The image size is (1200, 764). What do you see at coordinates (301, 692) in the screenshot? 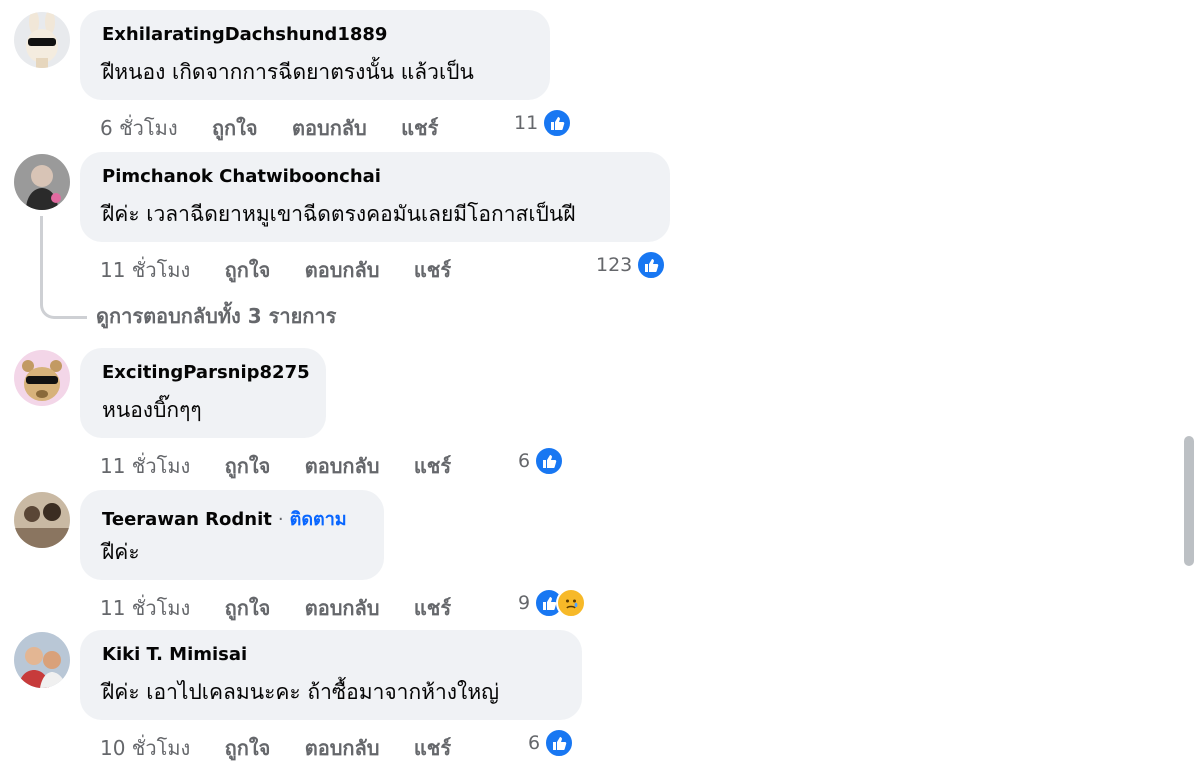
I see `comment-text: ฝีค่ะ เอาไปเคลมนะคะ ถ้าซื้อมาจากห้างใหญ่` at bounding box center [301, 692].